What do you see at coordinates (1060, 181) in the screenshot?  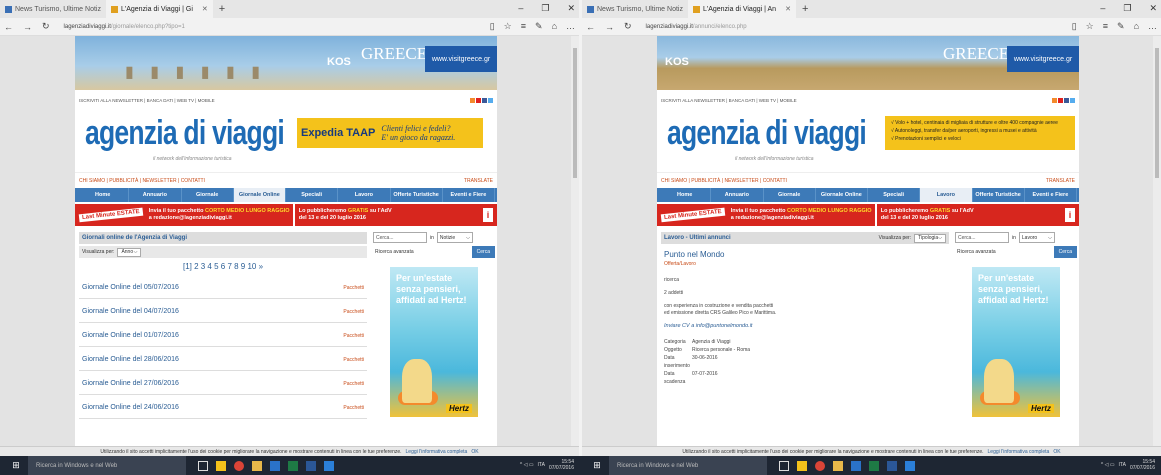 I see `translate-link: TRANSLATE` at bounding box center [1060, 181].